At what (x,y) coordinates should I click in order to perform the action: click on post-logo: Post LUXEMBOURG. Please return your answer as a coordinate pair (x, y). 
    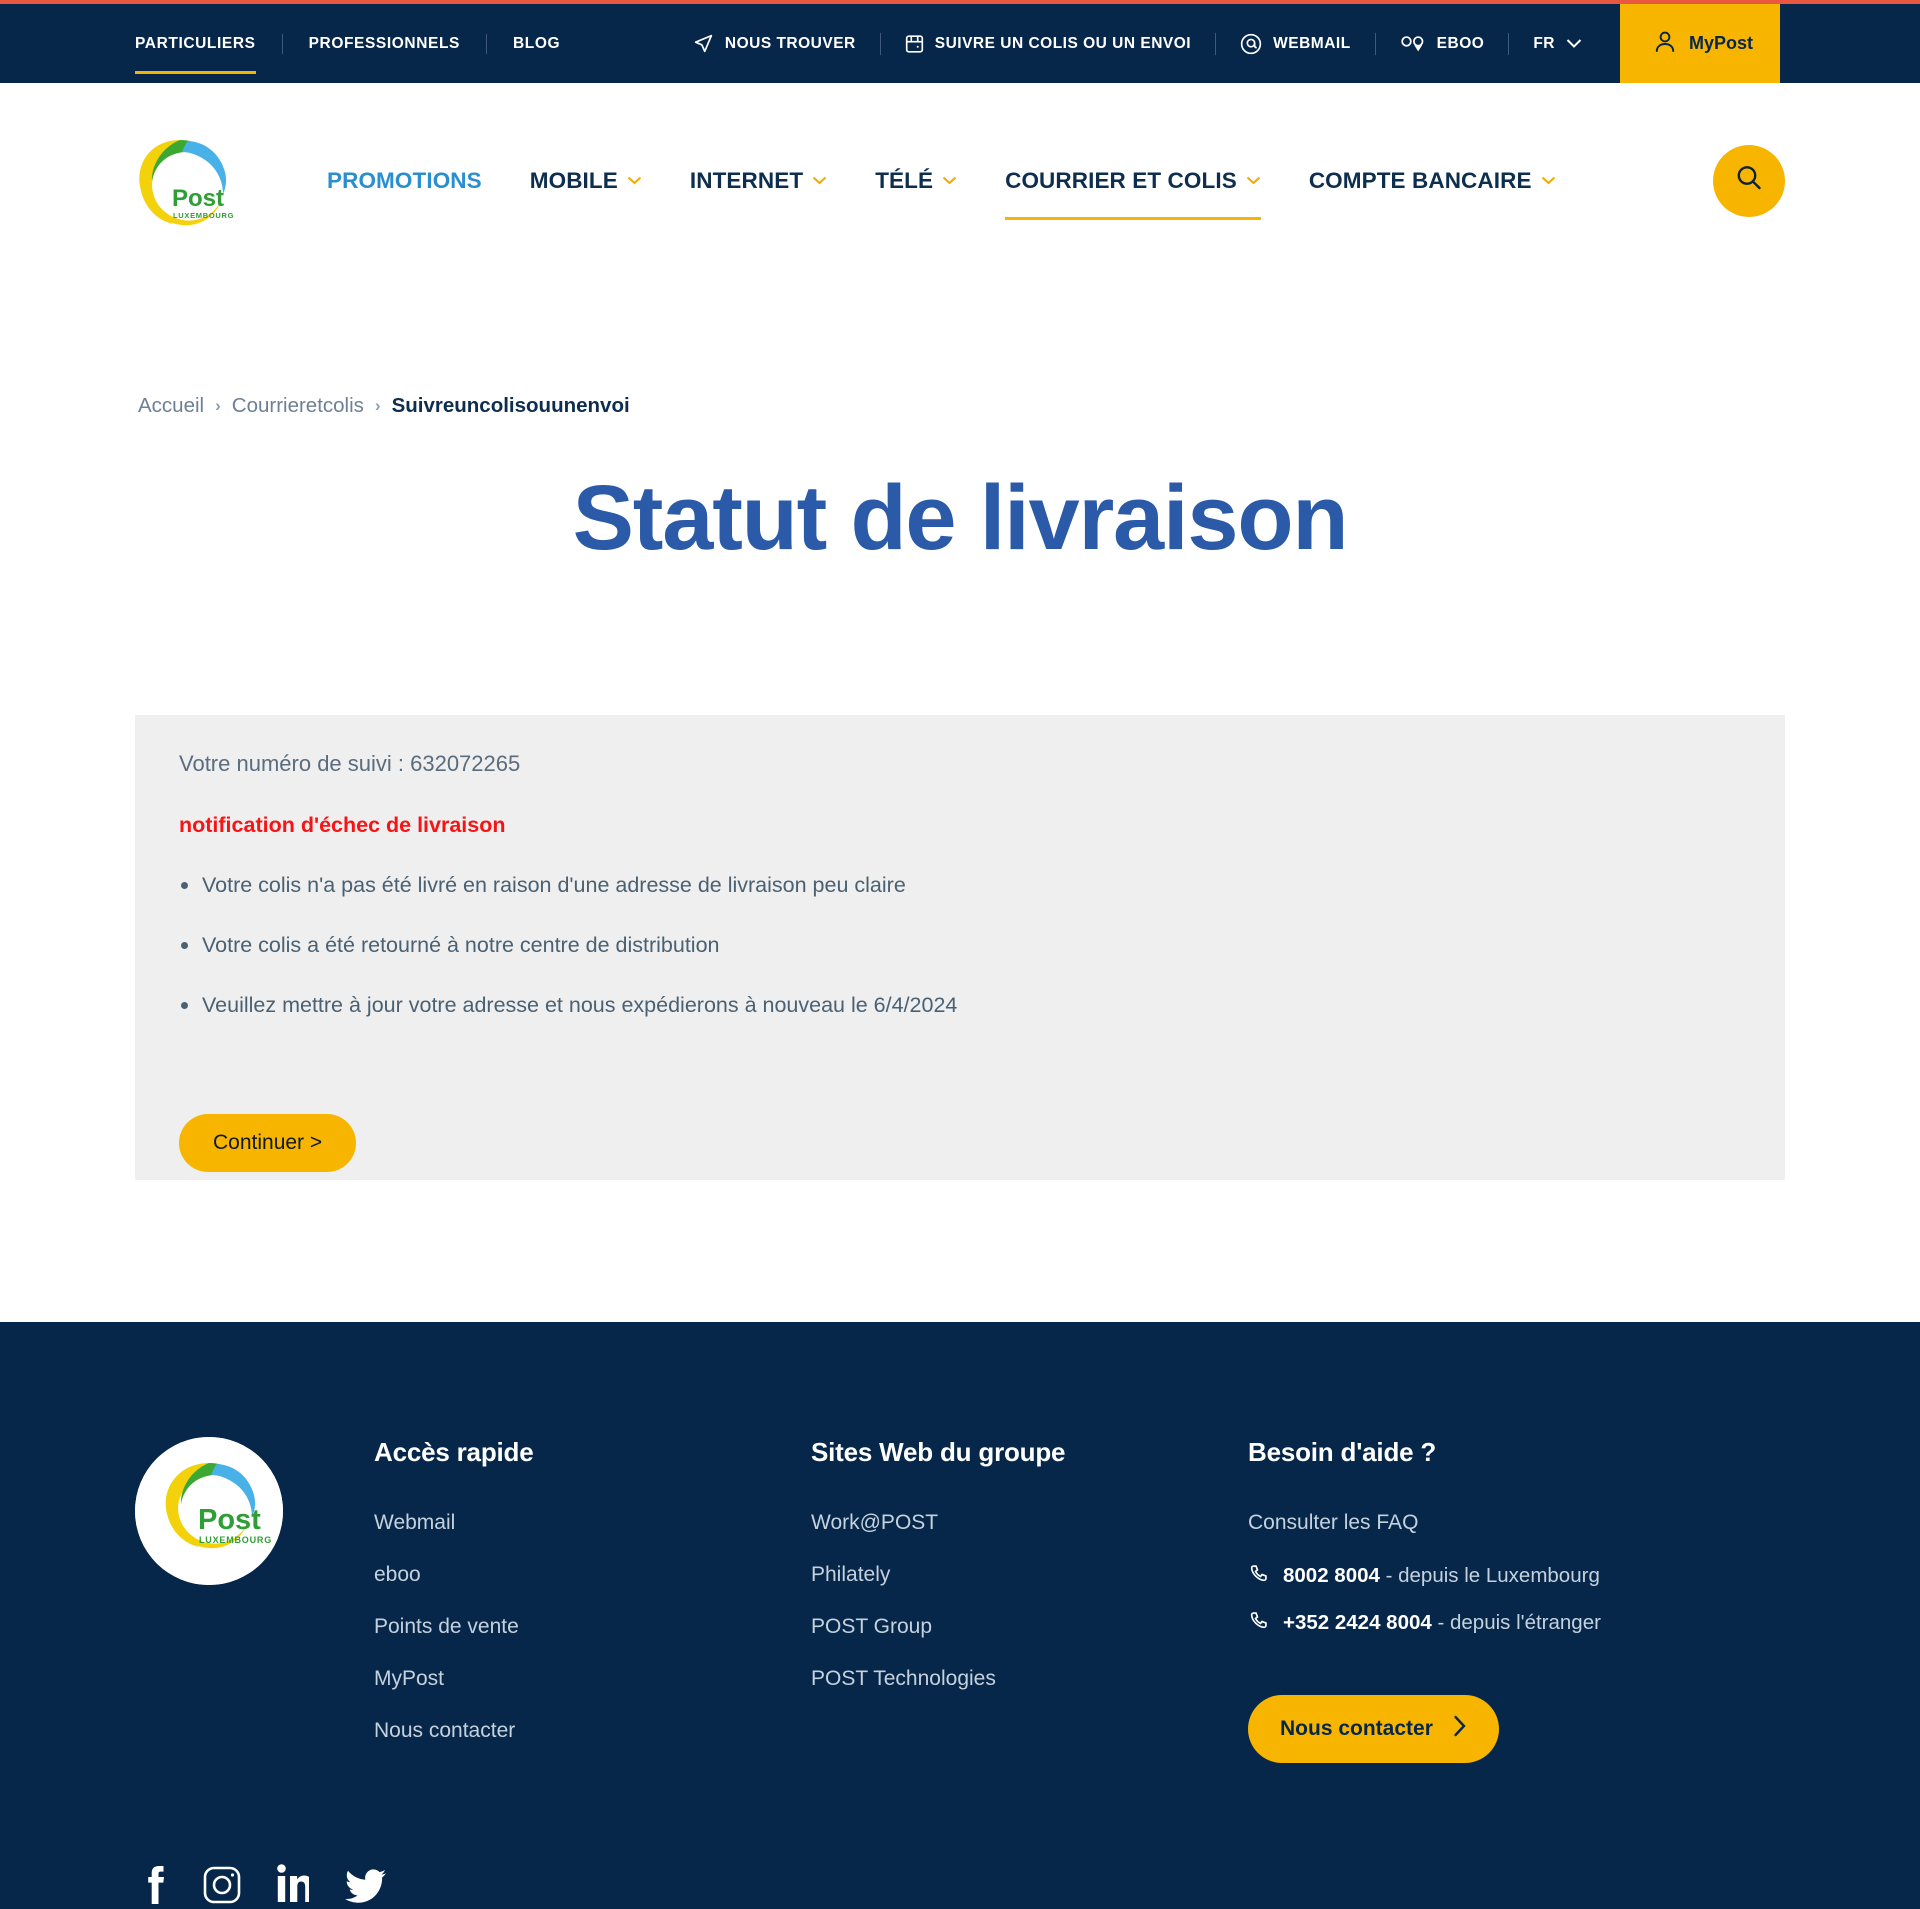
    Looking at the image, I should click on (180, 180).